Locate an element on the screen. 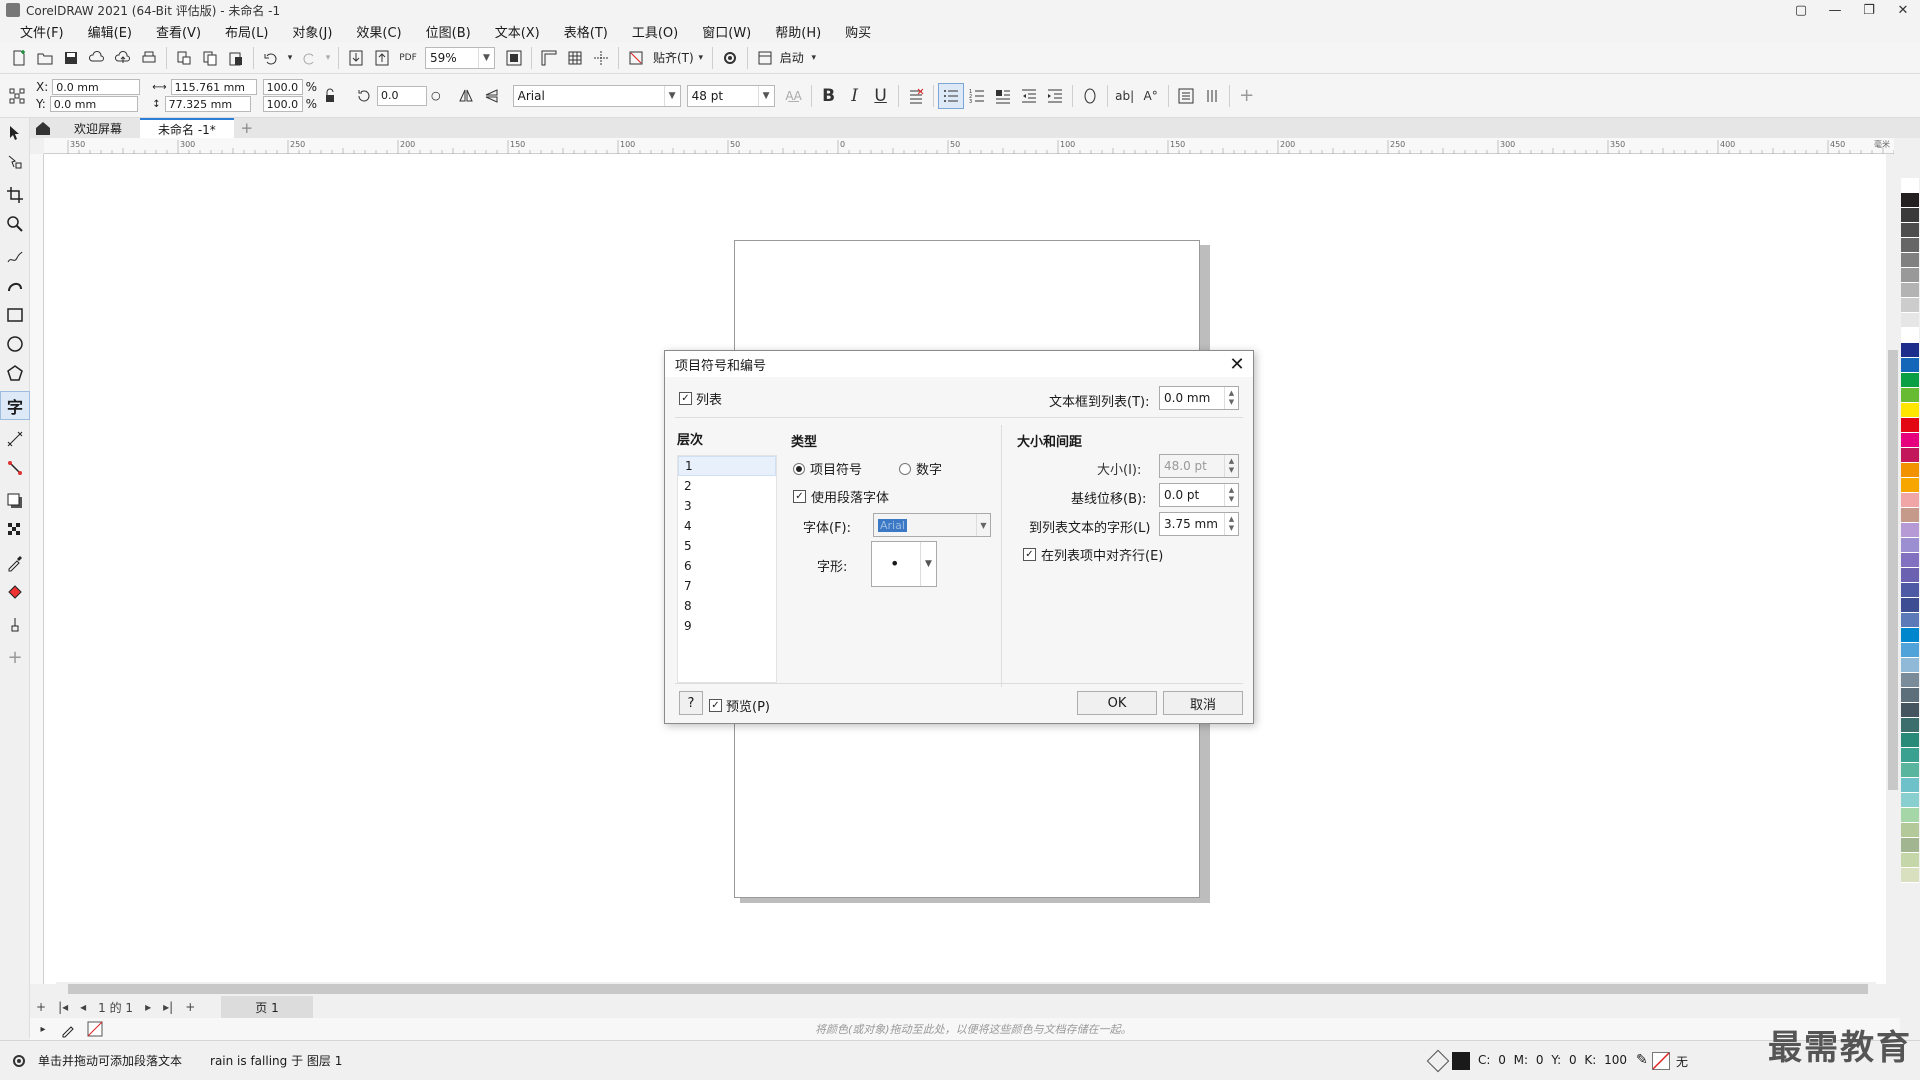  text-alignment-icon is located at coordinates (916, 96).